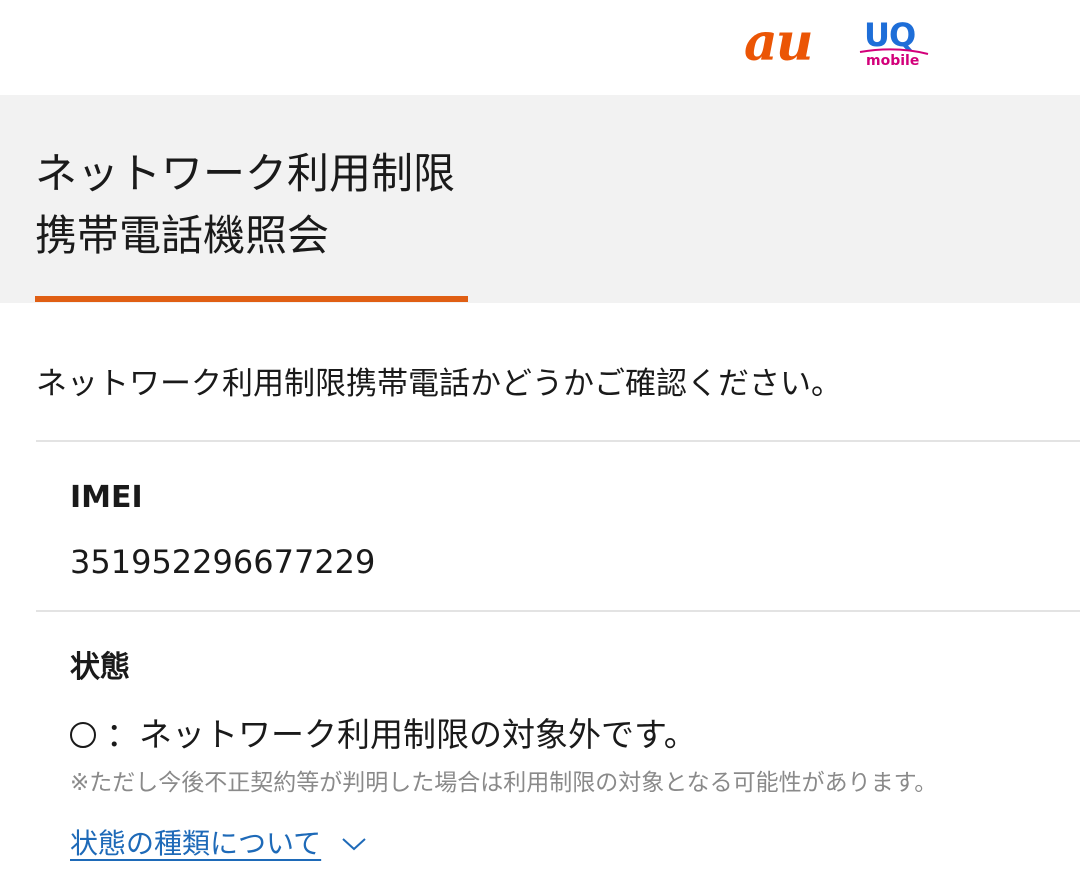  What do you see at coordinates (182, 235) in the screenshot?
I see `page-title-line-2: 携帯電話機照会` at bounding box center [182, 235].